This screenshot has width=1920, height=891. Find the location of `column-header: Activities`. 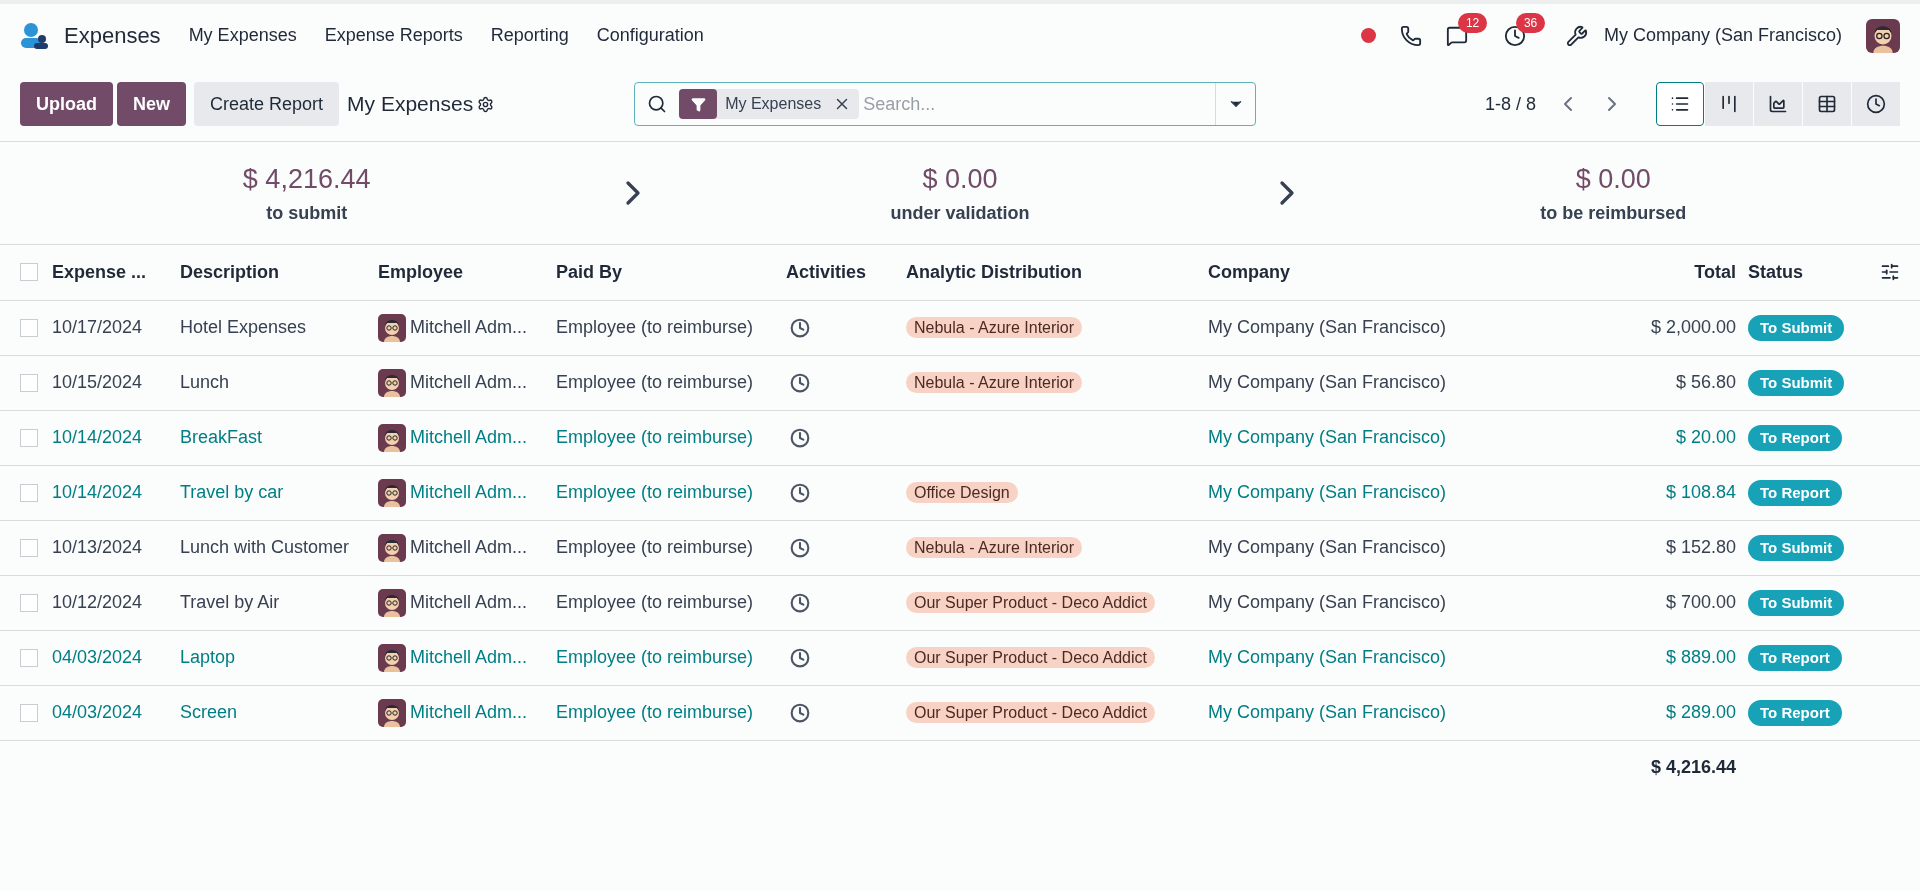

column-header: Activities is located at coordinates (826, 271).